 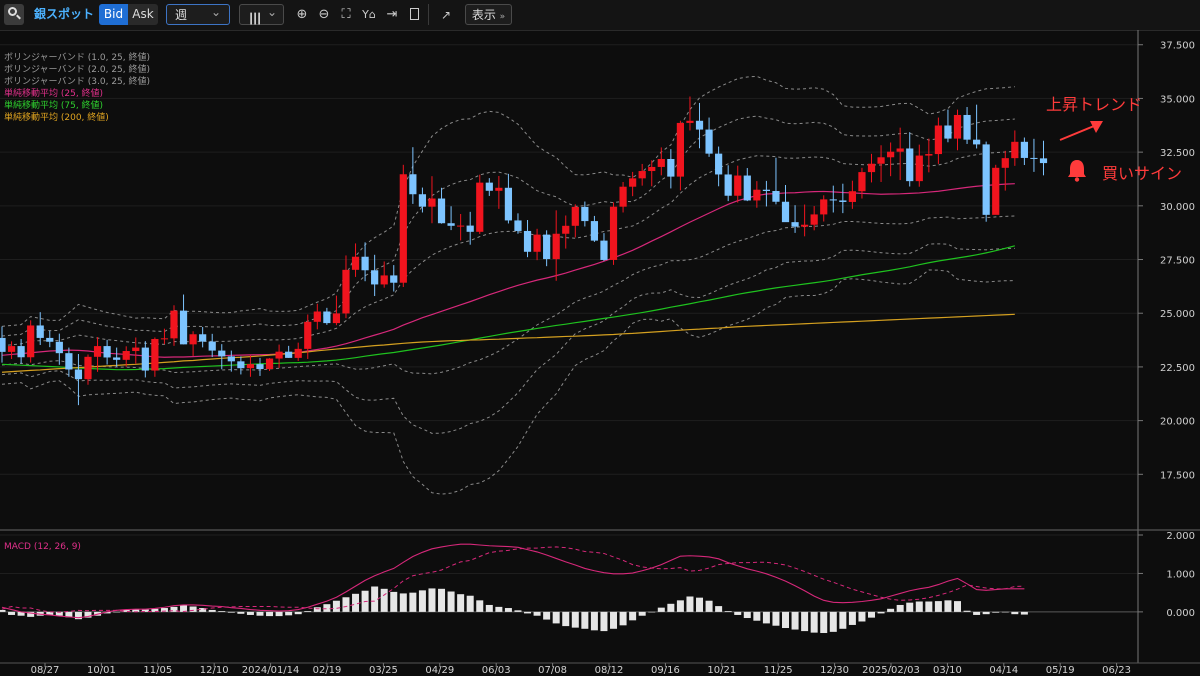 What do you see at coordinates (1177, 368) in the screenshot?
I see `price-tick-label: 22.500` at bounding box center [1177, 368].